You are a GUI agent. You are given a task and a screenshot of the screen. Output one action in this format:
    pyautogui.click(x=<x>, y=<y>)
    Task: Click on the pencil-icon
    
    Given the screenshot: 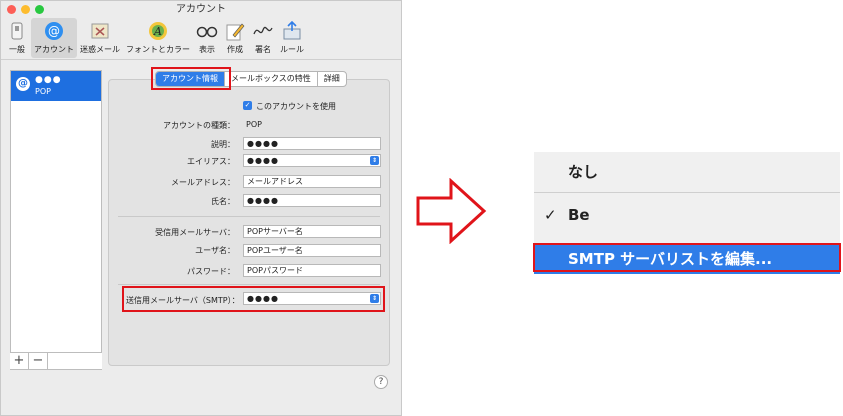 What is the action you would take?
    pyautogui.click(x=235, y=31)
    